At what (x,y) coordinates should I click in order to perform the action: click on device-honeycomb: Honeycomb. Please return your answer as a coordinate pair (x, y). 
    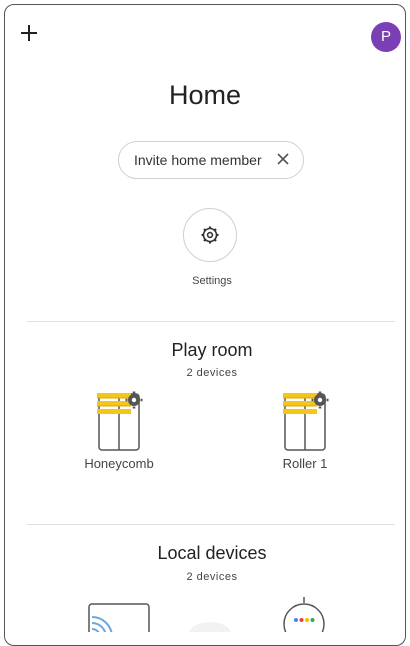
    Looking at the image, I should click on (119, 430).